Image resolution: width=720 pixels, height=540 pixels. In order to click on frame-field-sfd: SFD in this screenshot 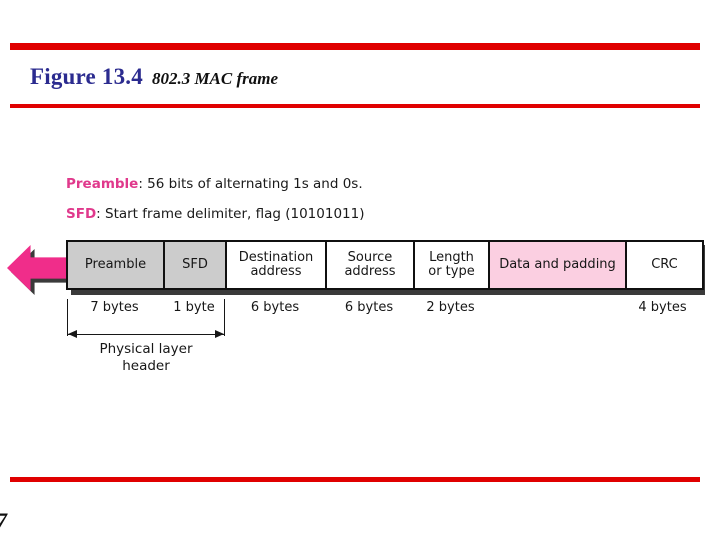, I will do `click(196, 265)`.